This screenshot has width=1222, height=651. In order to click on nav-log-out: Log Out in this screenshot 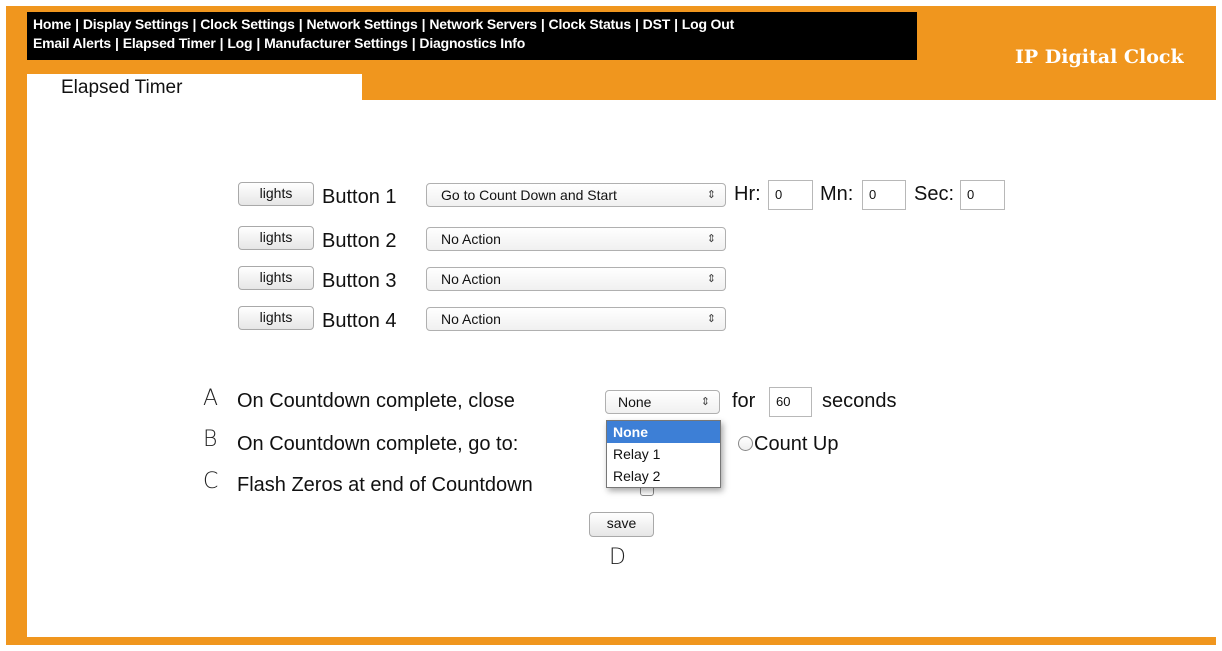, I will do `click(708, 24)`.